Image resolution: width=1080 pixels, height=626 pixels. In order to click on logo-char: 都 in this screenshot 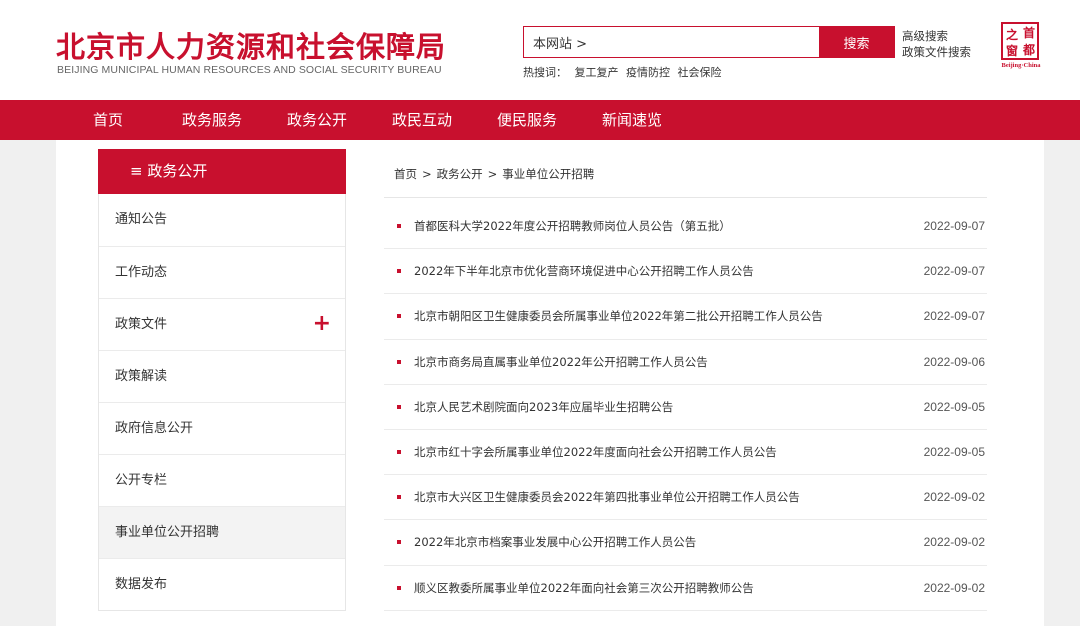, I will do `click(1029, 50)`.